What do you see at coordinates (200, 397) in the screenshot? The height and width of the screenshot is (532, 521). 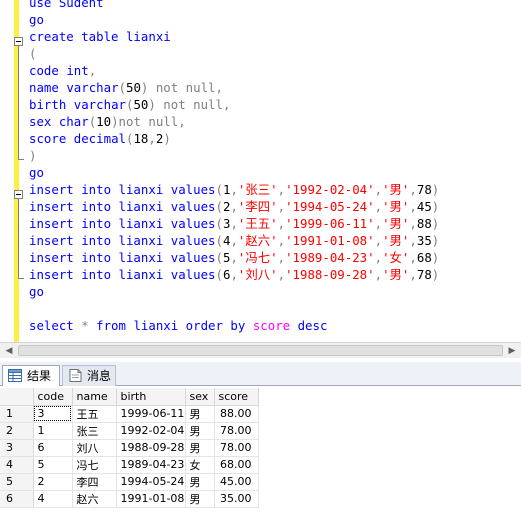 I see `column-header-sex: sex` at bounding box center [200, 397].